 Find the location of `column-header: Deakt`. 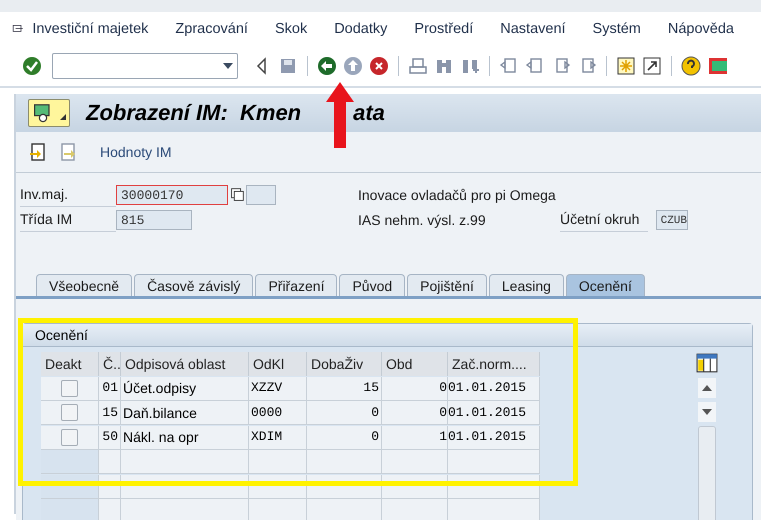

column-header: Deakt is located at coordinates (70, 364).